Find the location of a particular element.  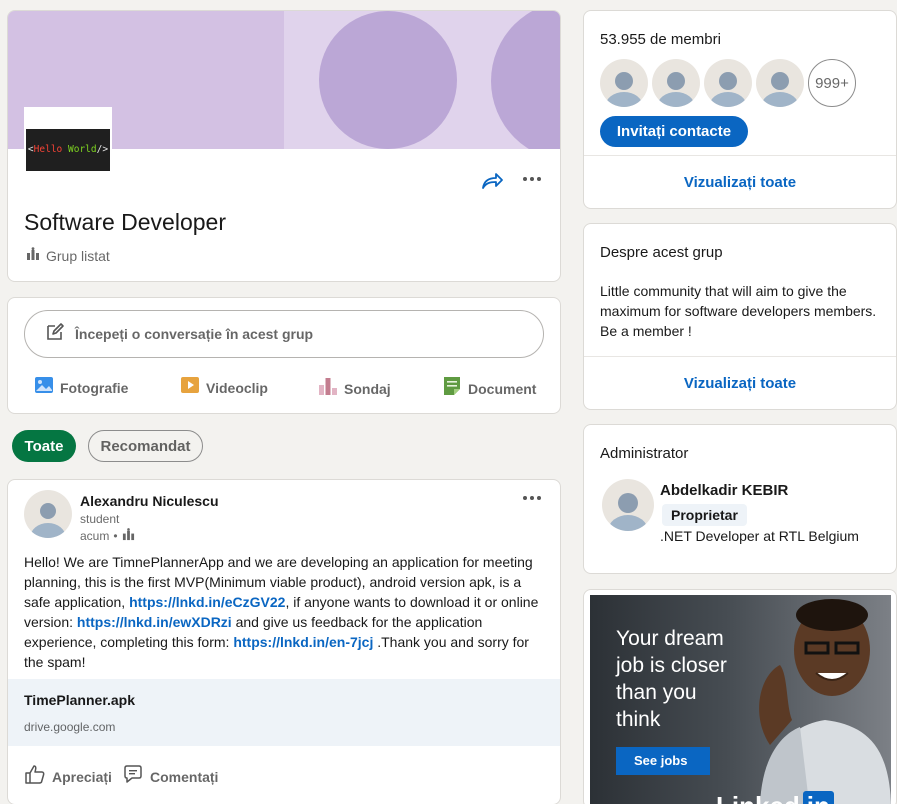

view-all-members-link: Vizualizați toate is located at coordinates (740, 182).